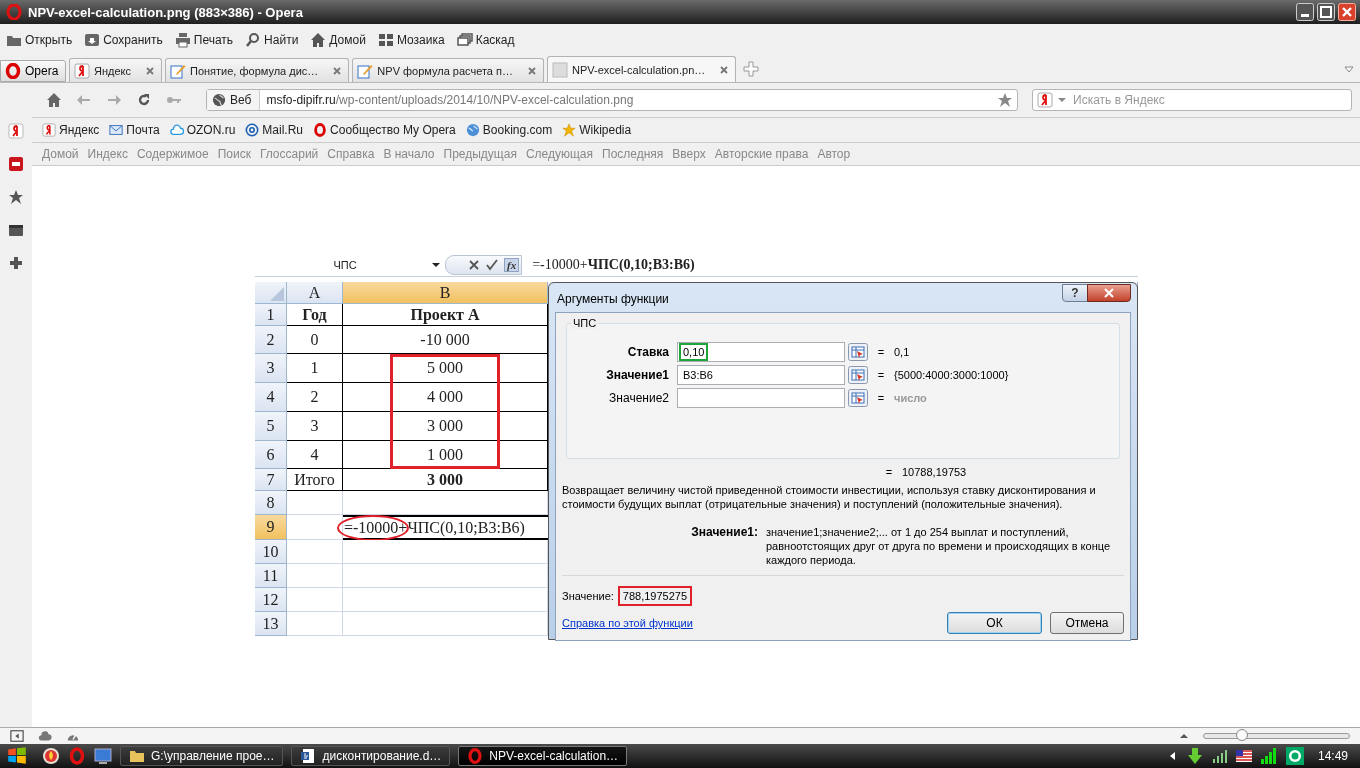 This screenshot has height=768, width=1360. I want to click on address-field: Веб msfo-dipifr.ru/wp-content/uploads/2014/10/NPV-excel-calculation.png, so click(612, 100).